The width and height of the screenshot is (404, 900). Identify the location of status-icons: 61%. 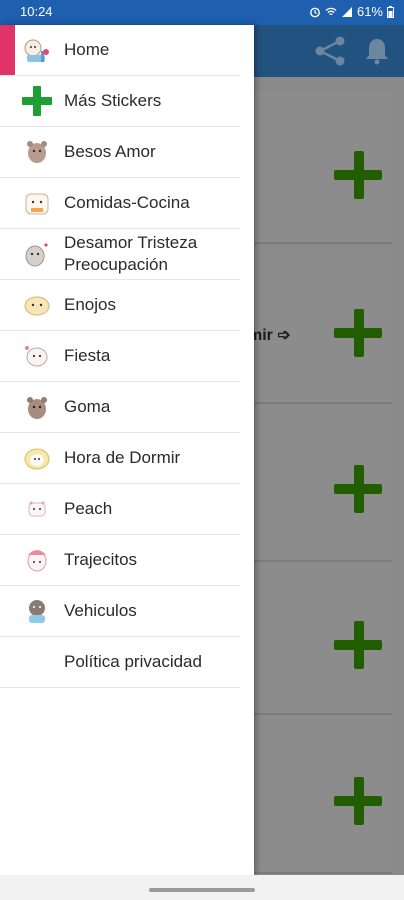
(351, 11).